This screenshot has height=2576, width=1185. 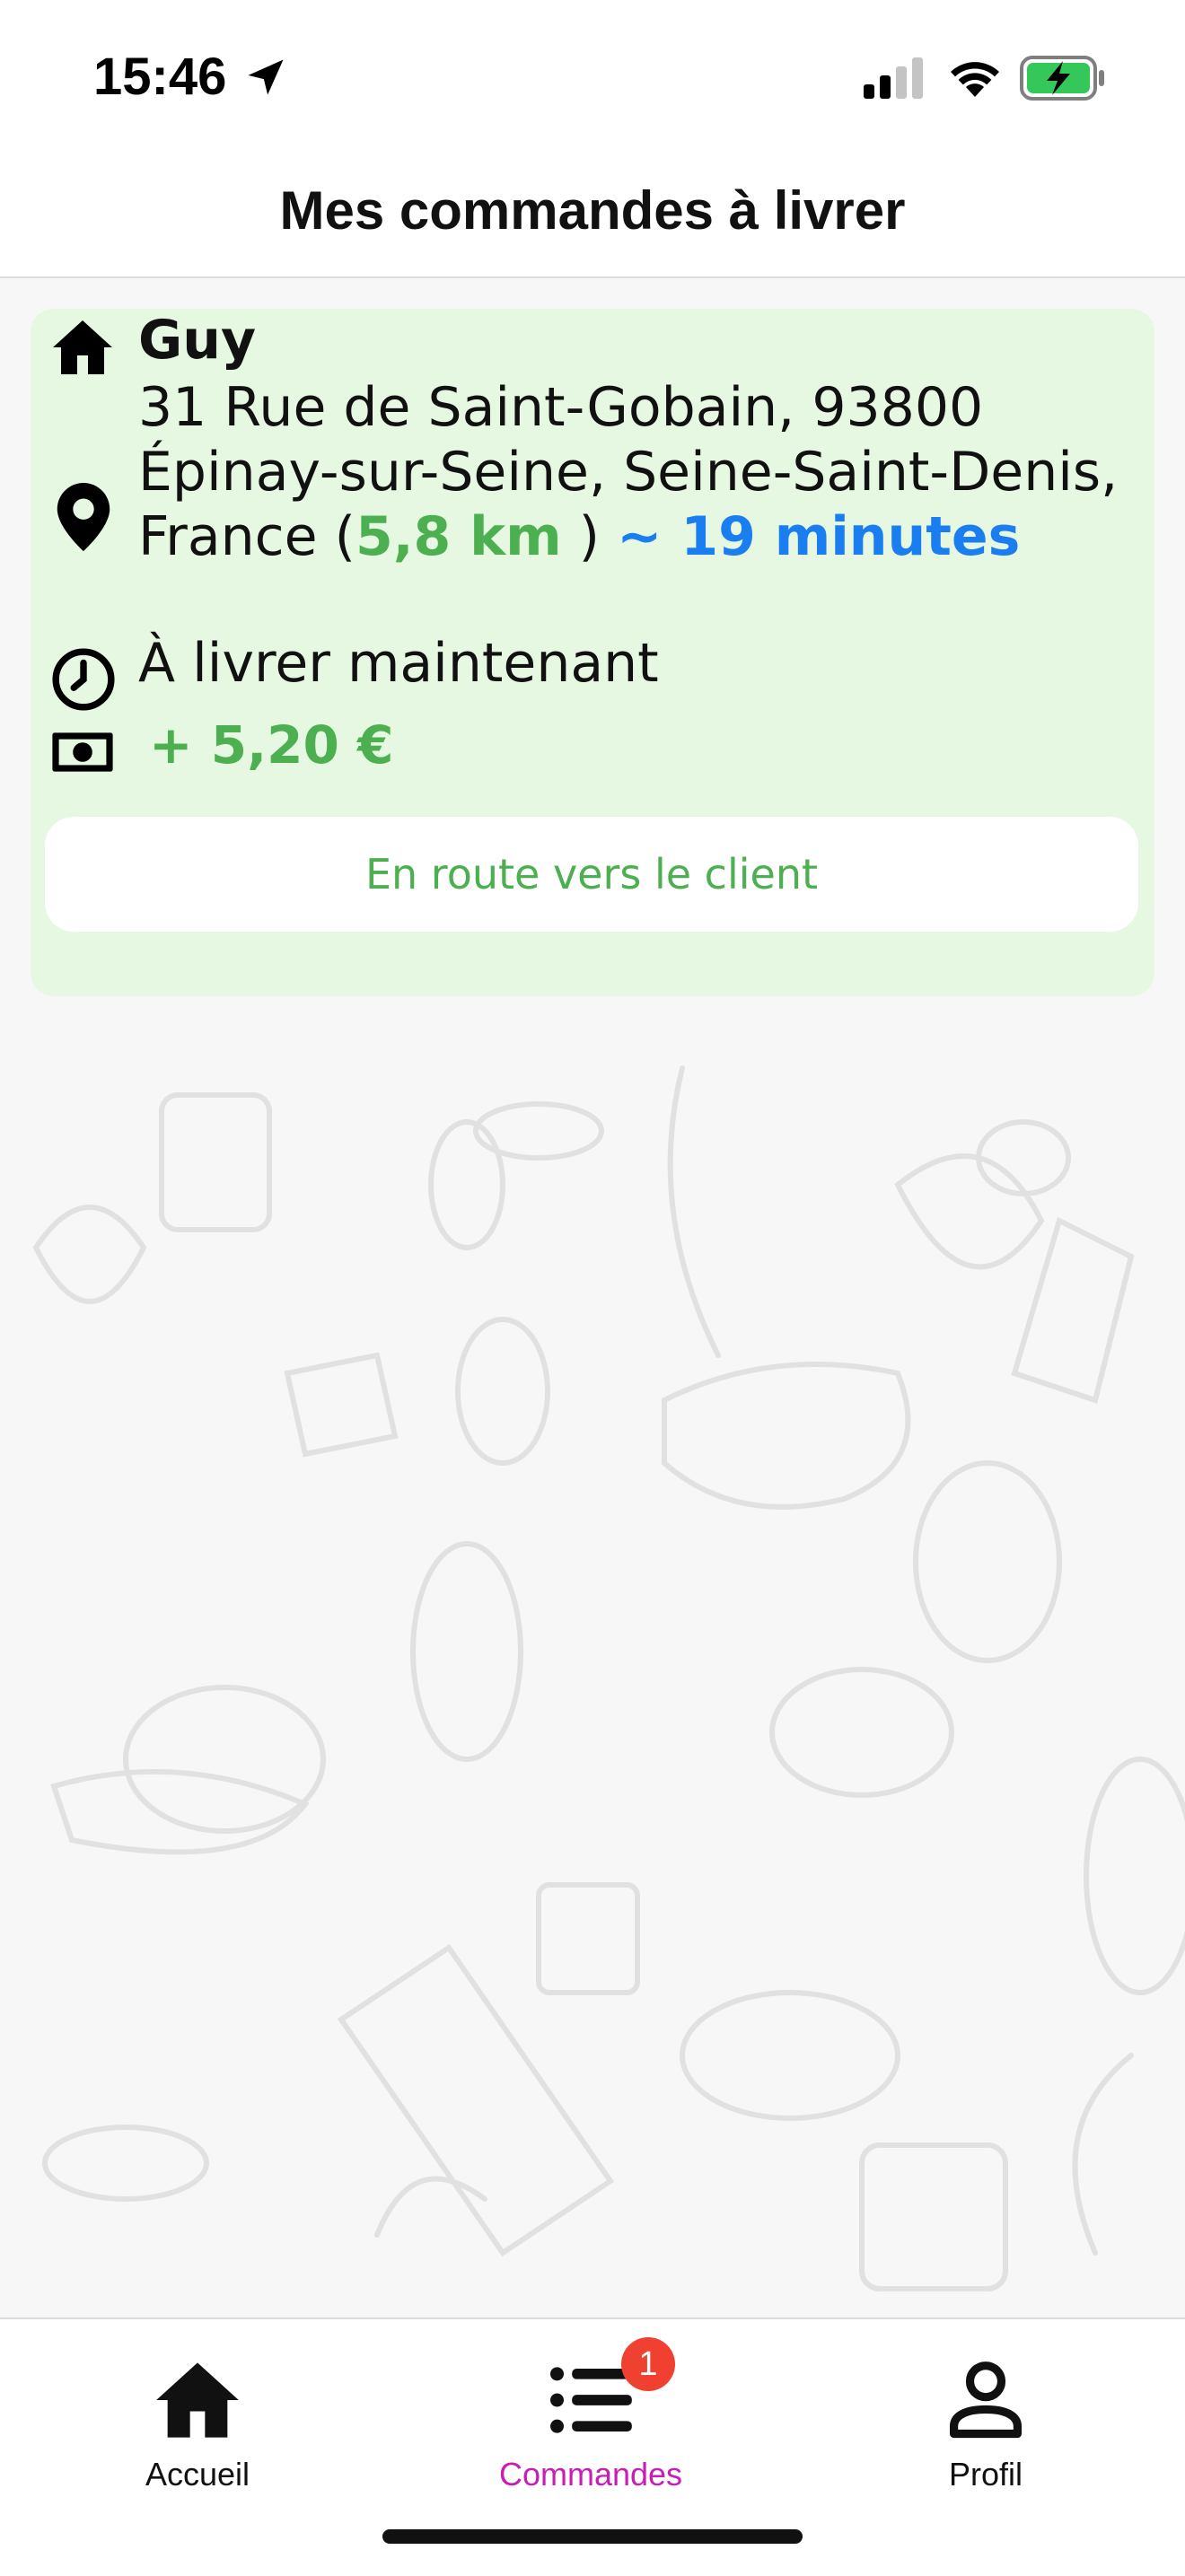 What do you see at coordinates (591, 874) in the screenshot?
I see `status-button: En route vers le client` at bounding box center [591, 874].